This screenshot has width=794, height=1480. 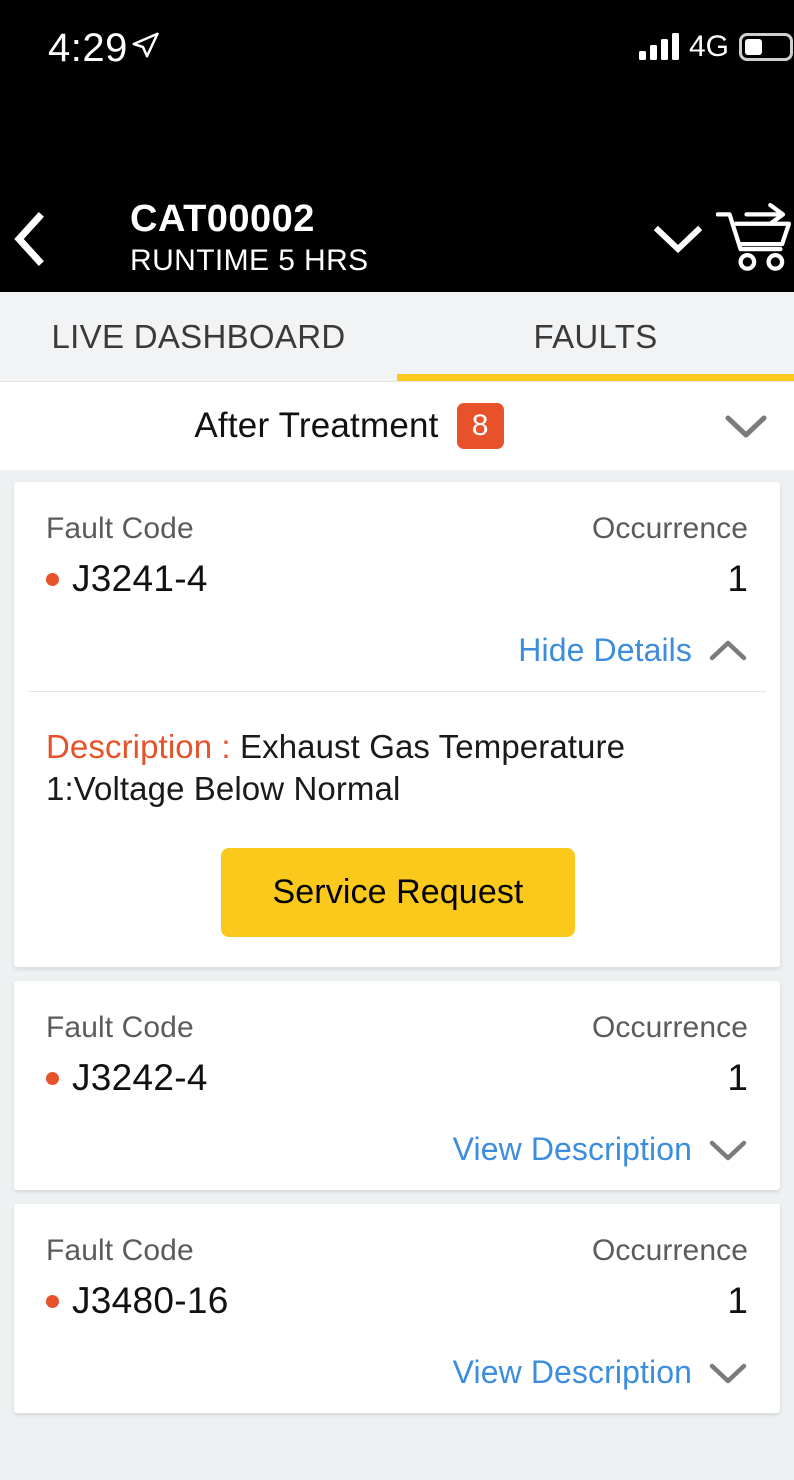 I want to click on back-button, so click(x=29, y=238).